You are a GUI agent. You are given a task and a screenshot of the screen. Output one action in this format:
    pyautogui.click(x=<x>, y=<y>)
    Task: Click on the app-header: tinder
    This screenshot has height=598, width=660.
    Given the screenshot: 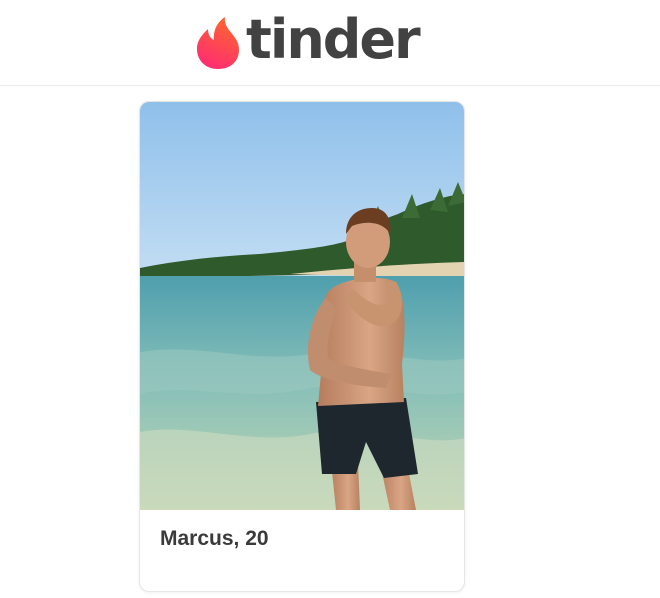 What is the action you would take?
    pyautogui.click(x=330, y=43)
    